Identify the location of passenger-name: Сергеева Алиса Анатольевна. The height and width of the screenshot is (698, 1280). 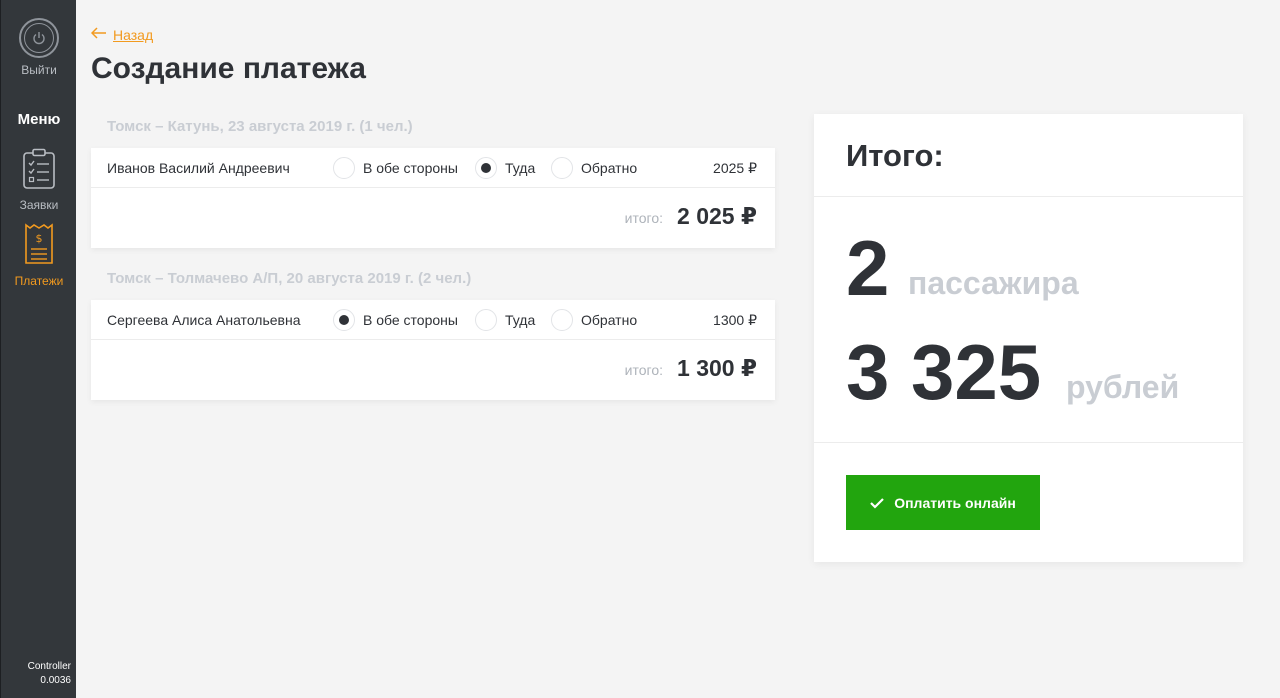
(204, 320).